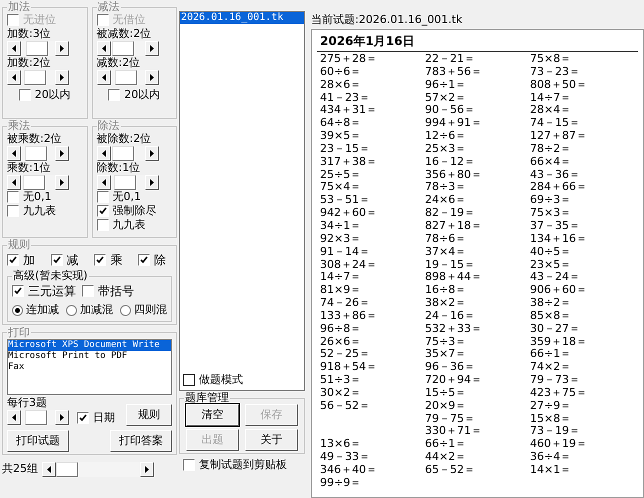 The image size is (644, 498). Describe the element at coordinates (42, 310) in the screenshot. I see `radio-label: 连加减` at that location.